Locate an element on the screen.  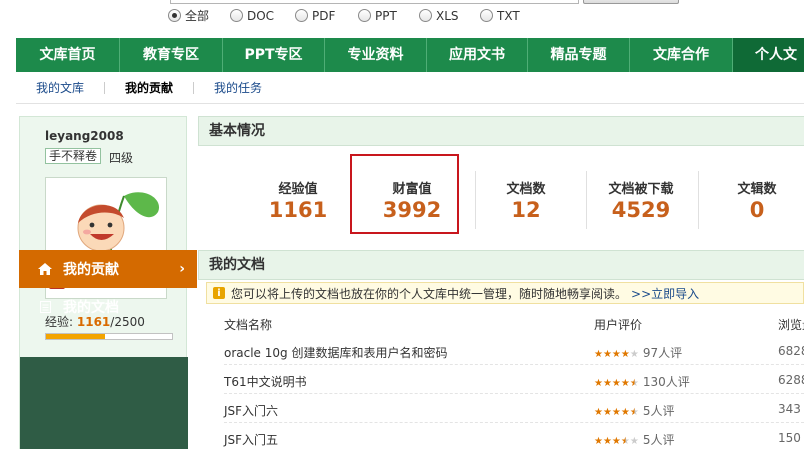
document-title-link: oracle 10g 创建数据库和表用户名和密码 is located at coordinates (335, 352).